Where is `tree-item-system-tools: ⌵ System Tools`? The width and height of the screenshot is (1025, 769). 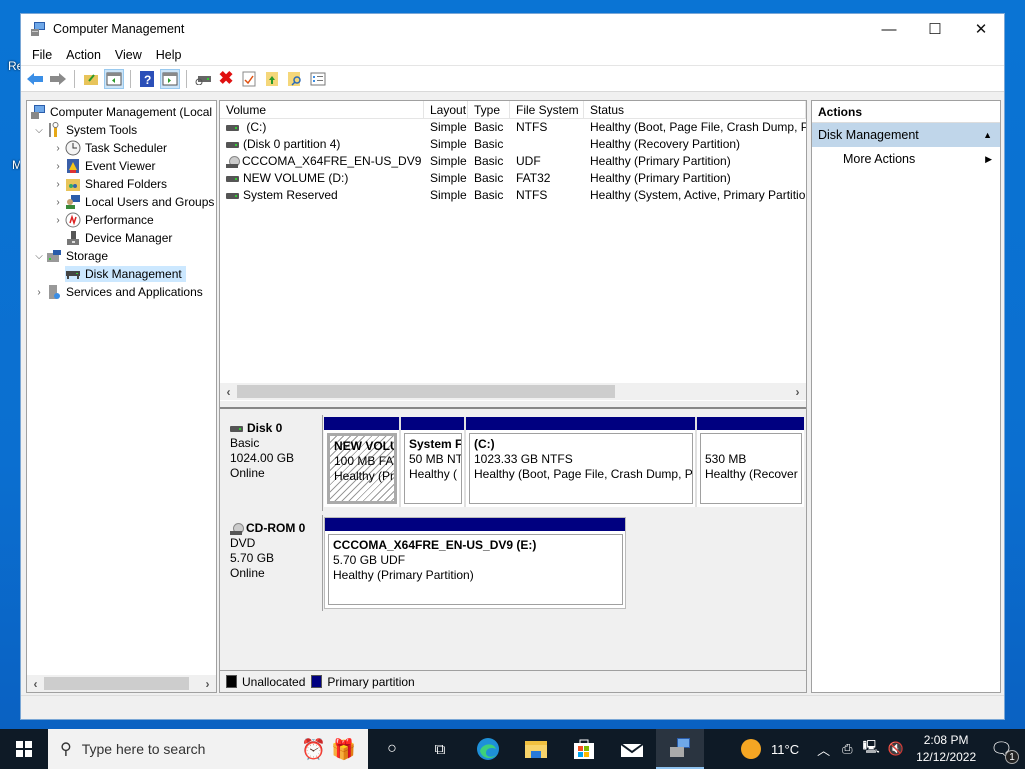 tree-item-system-tools: ⌵ System Tools is located at coordinates (121, 130).